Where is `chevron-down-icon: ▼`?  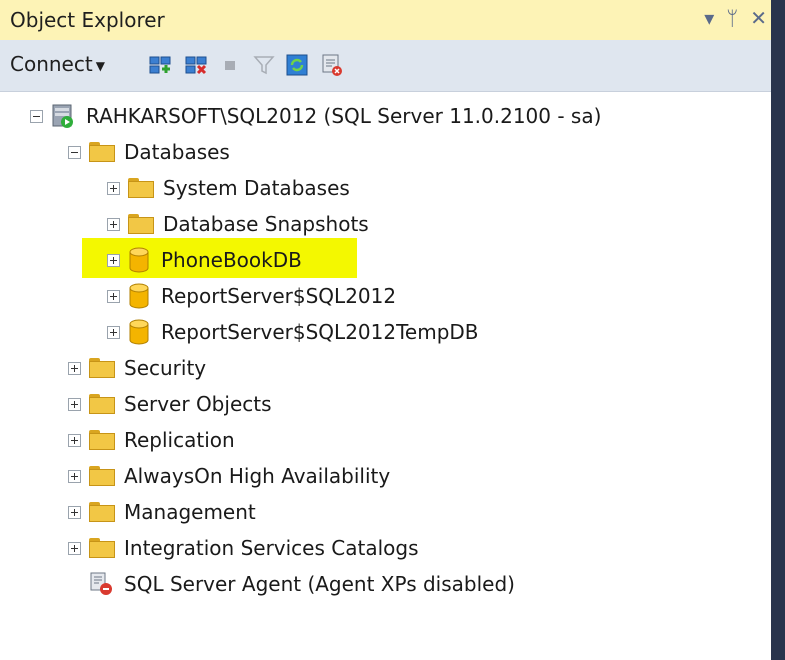
chevron-down-icon: ▼ is located at coordinates (100, 65).